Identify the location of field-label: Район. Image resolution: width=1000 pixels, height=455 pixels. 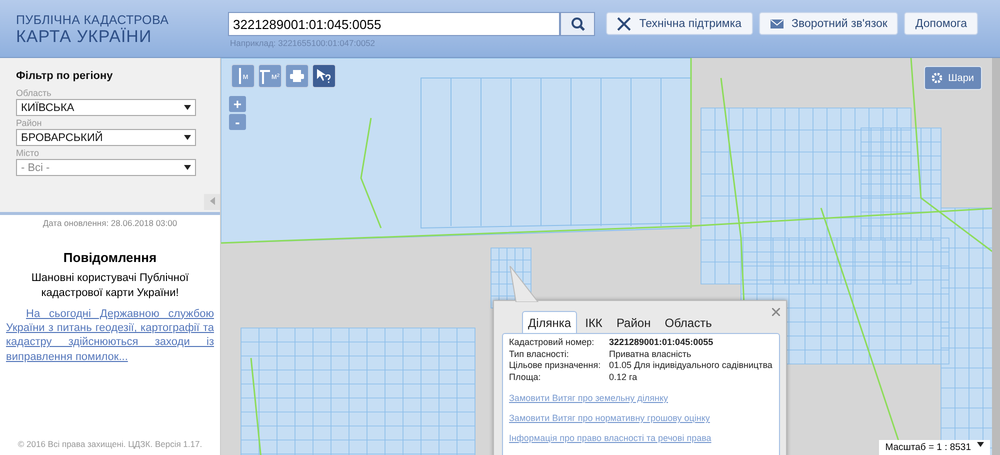
(29, 123).